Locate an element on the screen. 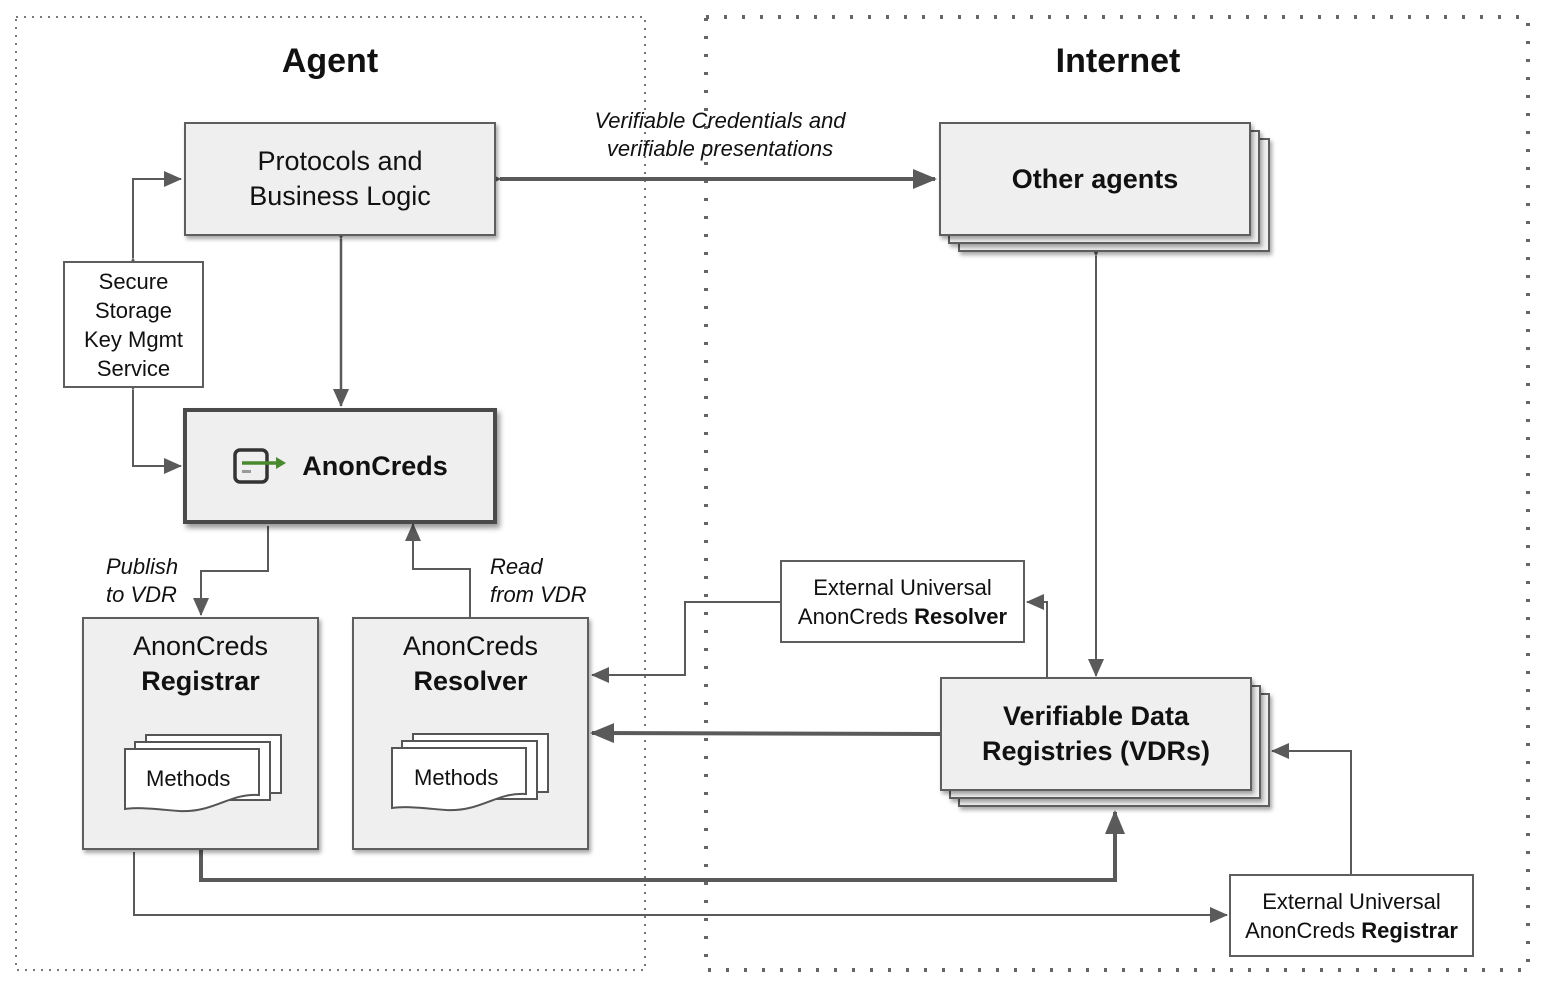 The width and height of the screenshot is (1542, 982). other-agents-label: Other agents is located at coordinates (1095, 178).